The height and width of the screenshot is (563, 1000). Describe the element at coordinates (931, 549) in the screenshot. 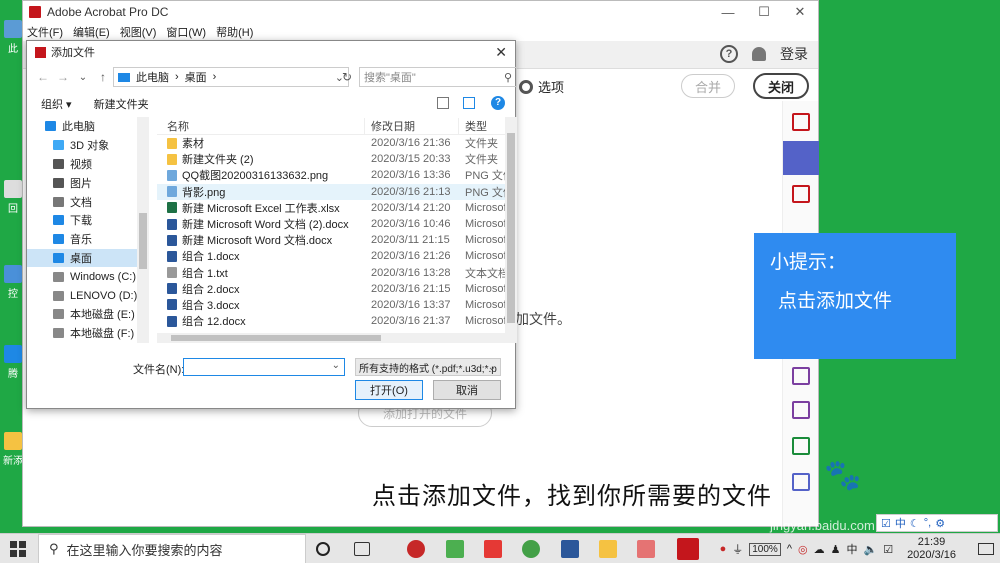

I see `clock: 21:39 2020/3/16` at that location.